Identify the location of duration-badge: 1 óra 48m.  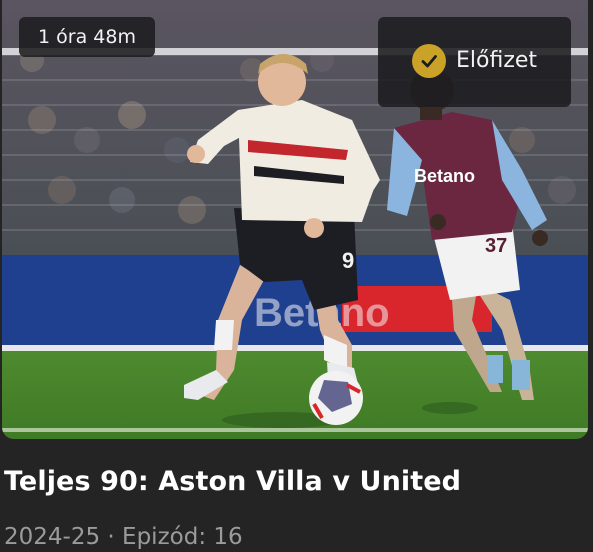
(87, 37).